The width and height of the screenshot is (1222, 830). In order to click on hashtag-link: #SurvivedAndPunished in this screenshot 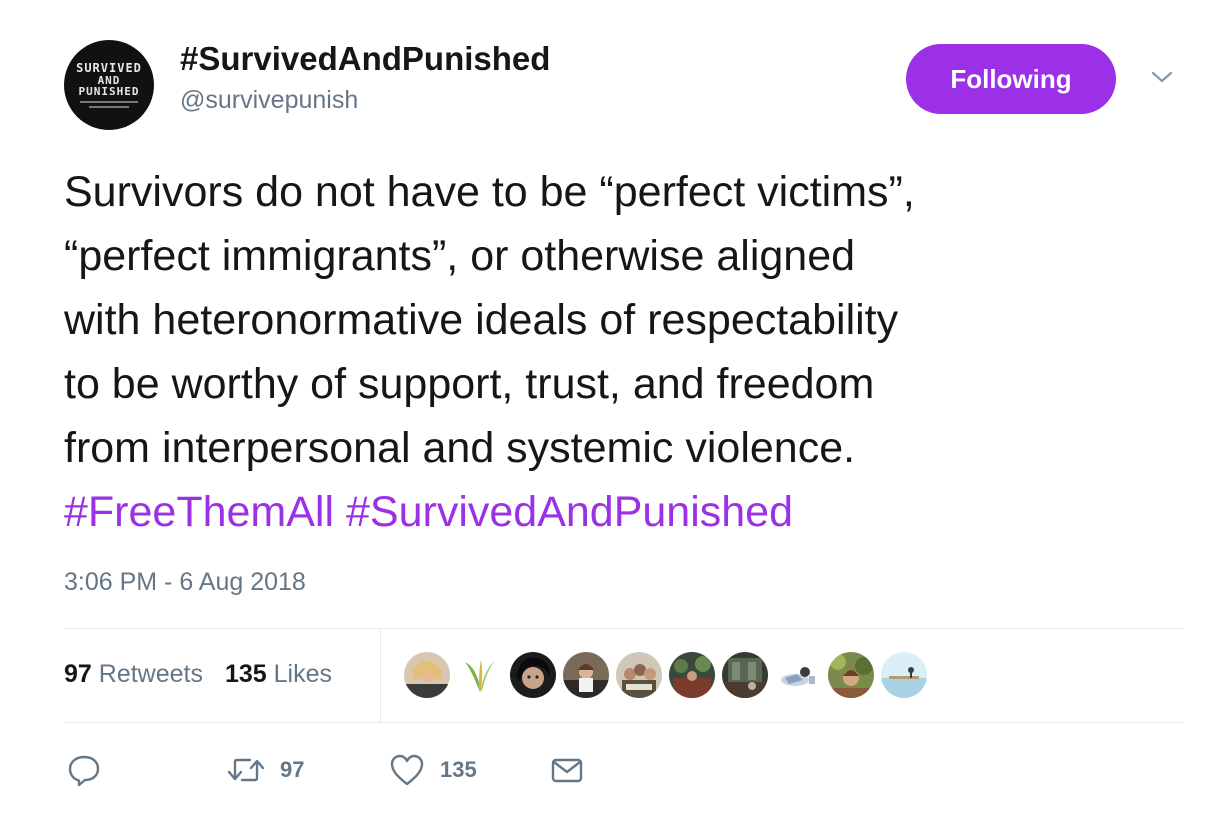, I will do `click(569, 512)`.